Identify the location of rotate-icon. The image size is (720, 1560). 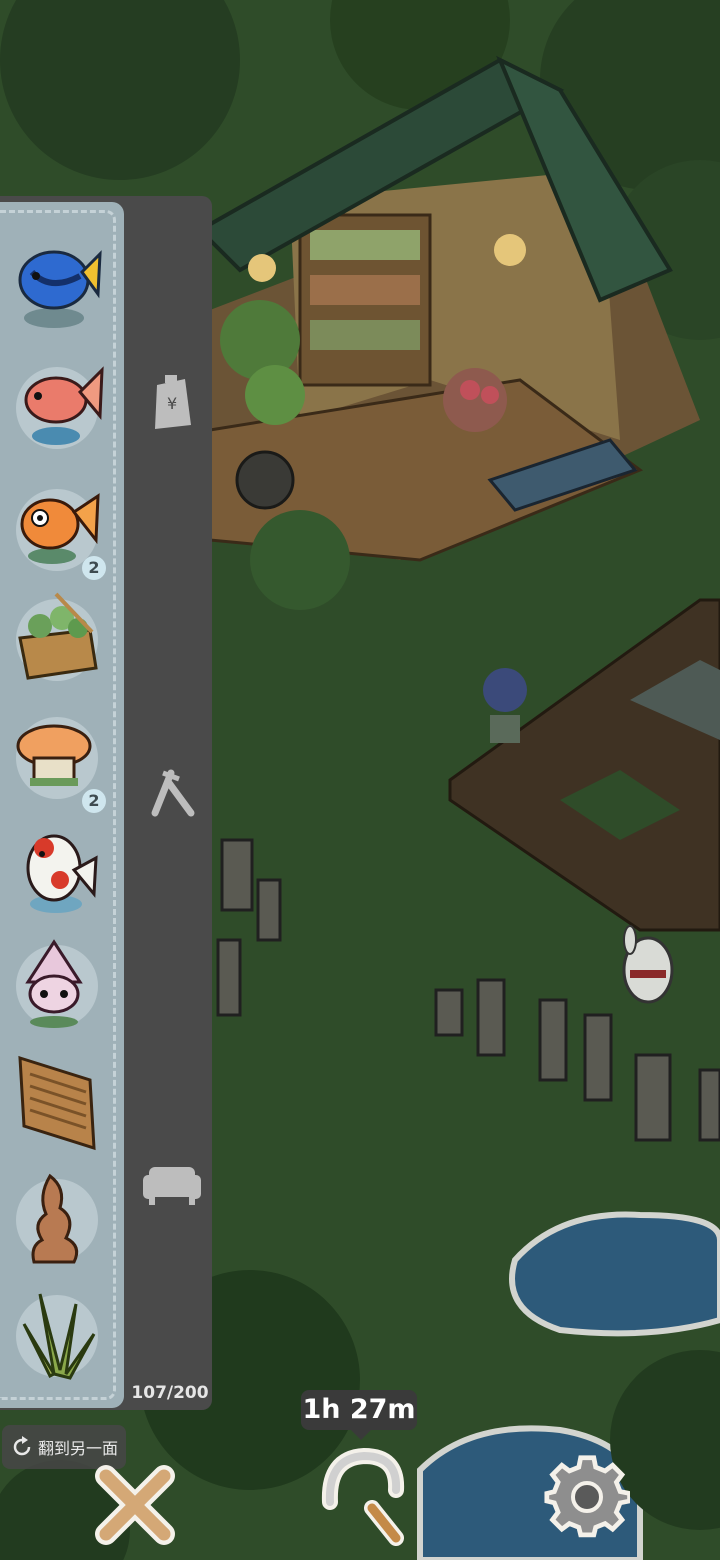
(22, 1446).